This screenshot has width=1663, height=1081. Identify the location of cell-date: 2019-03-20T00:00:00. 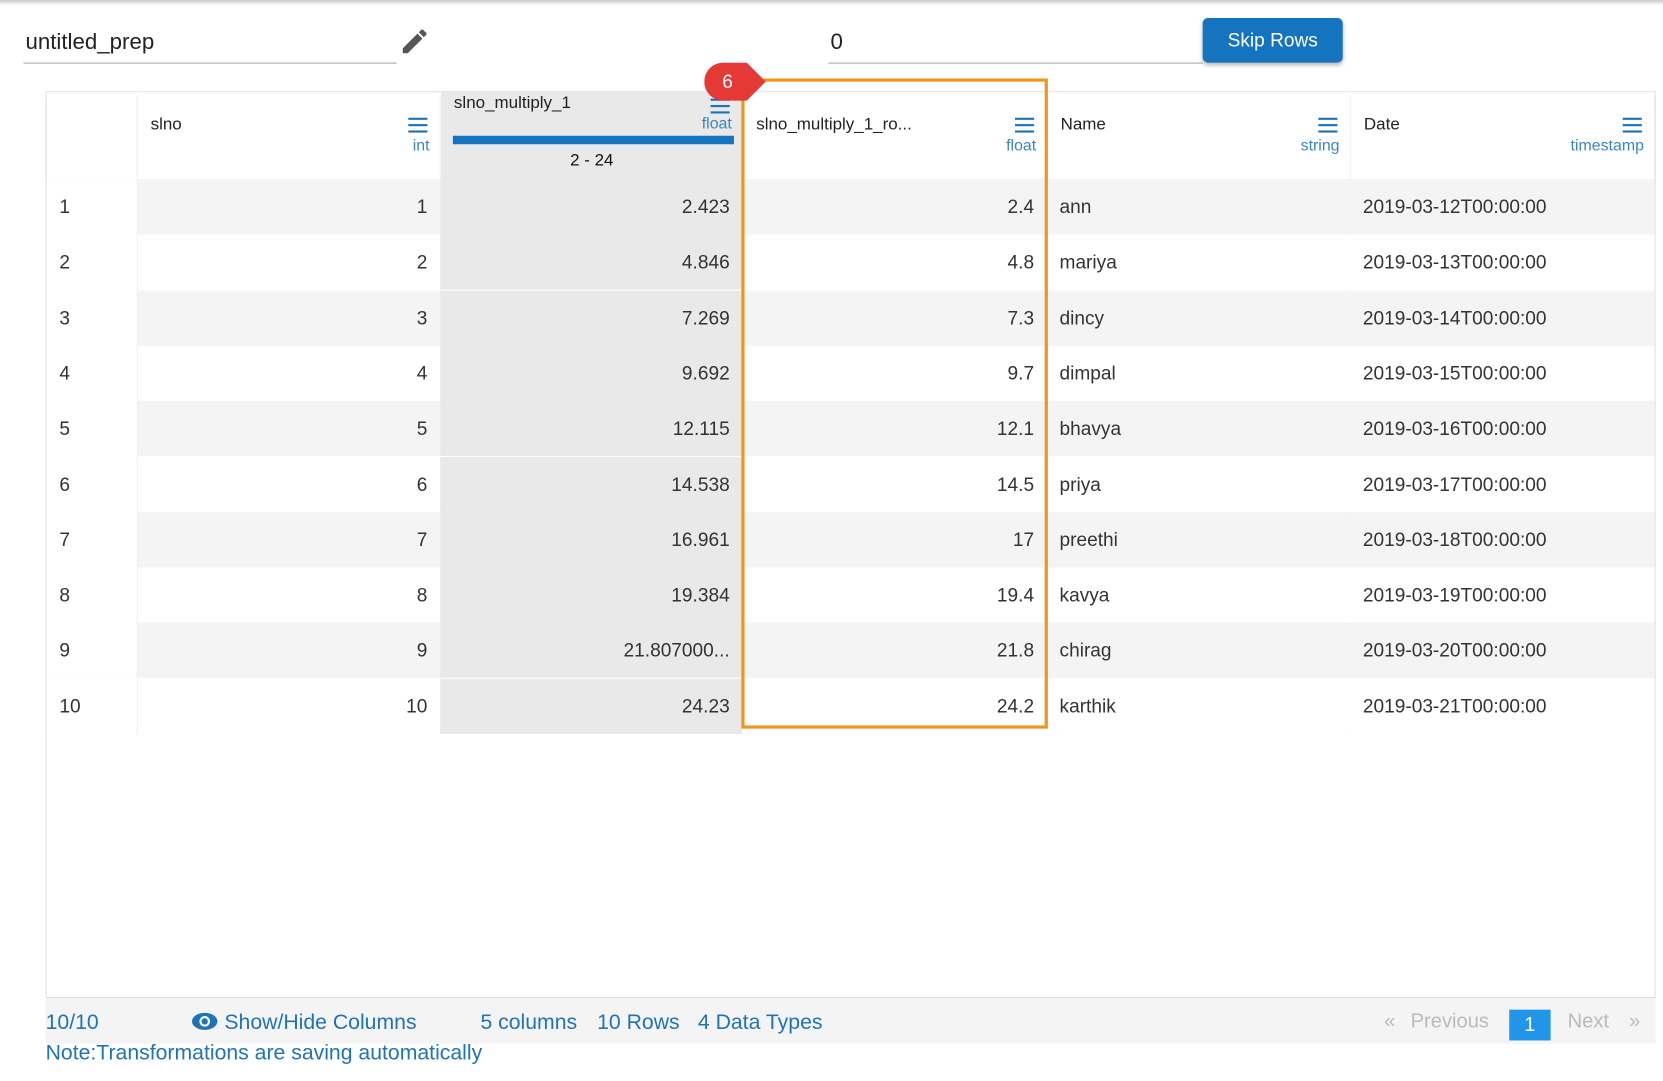
(1502, 650).